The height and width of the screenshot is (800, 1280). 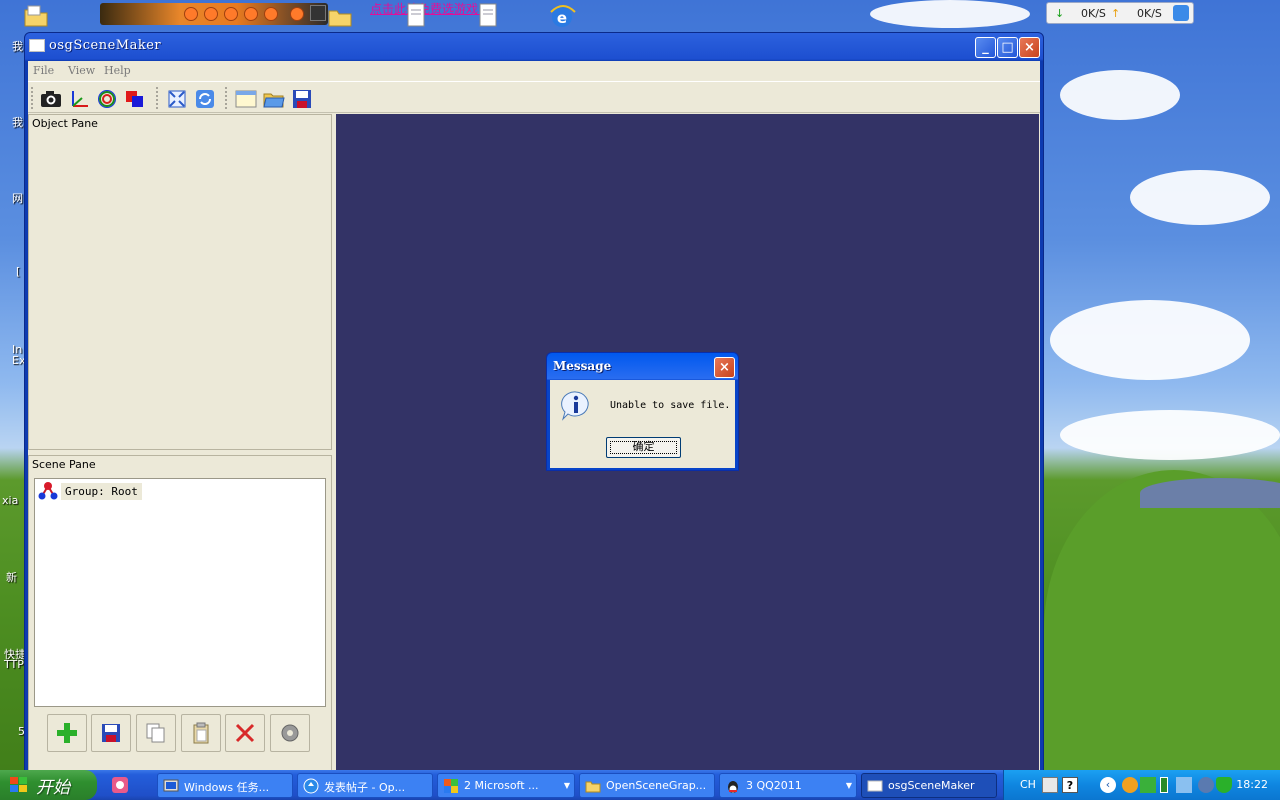 What do you see at coordinates (245, 733) in the screenshot?
I see `delete-node-button` at bounding box center [245, 733].